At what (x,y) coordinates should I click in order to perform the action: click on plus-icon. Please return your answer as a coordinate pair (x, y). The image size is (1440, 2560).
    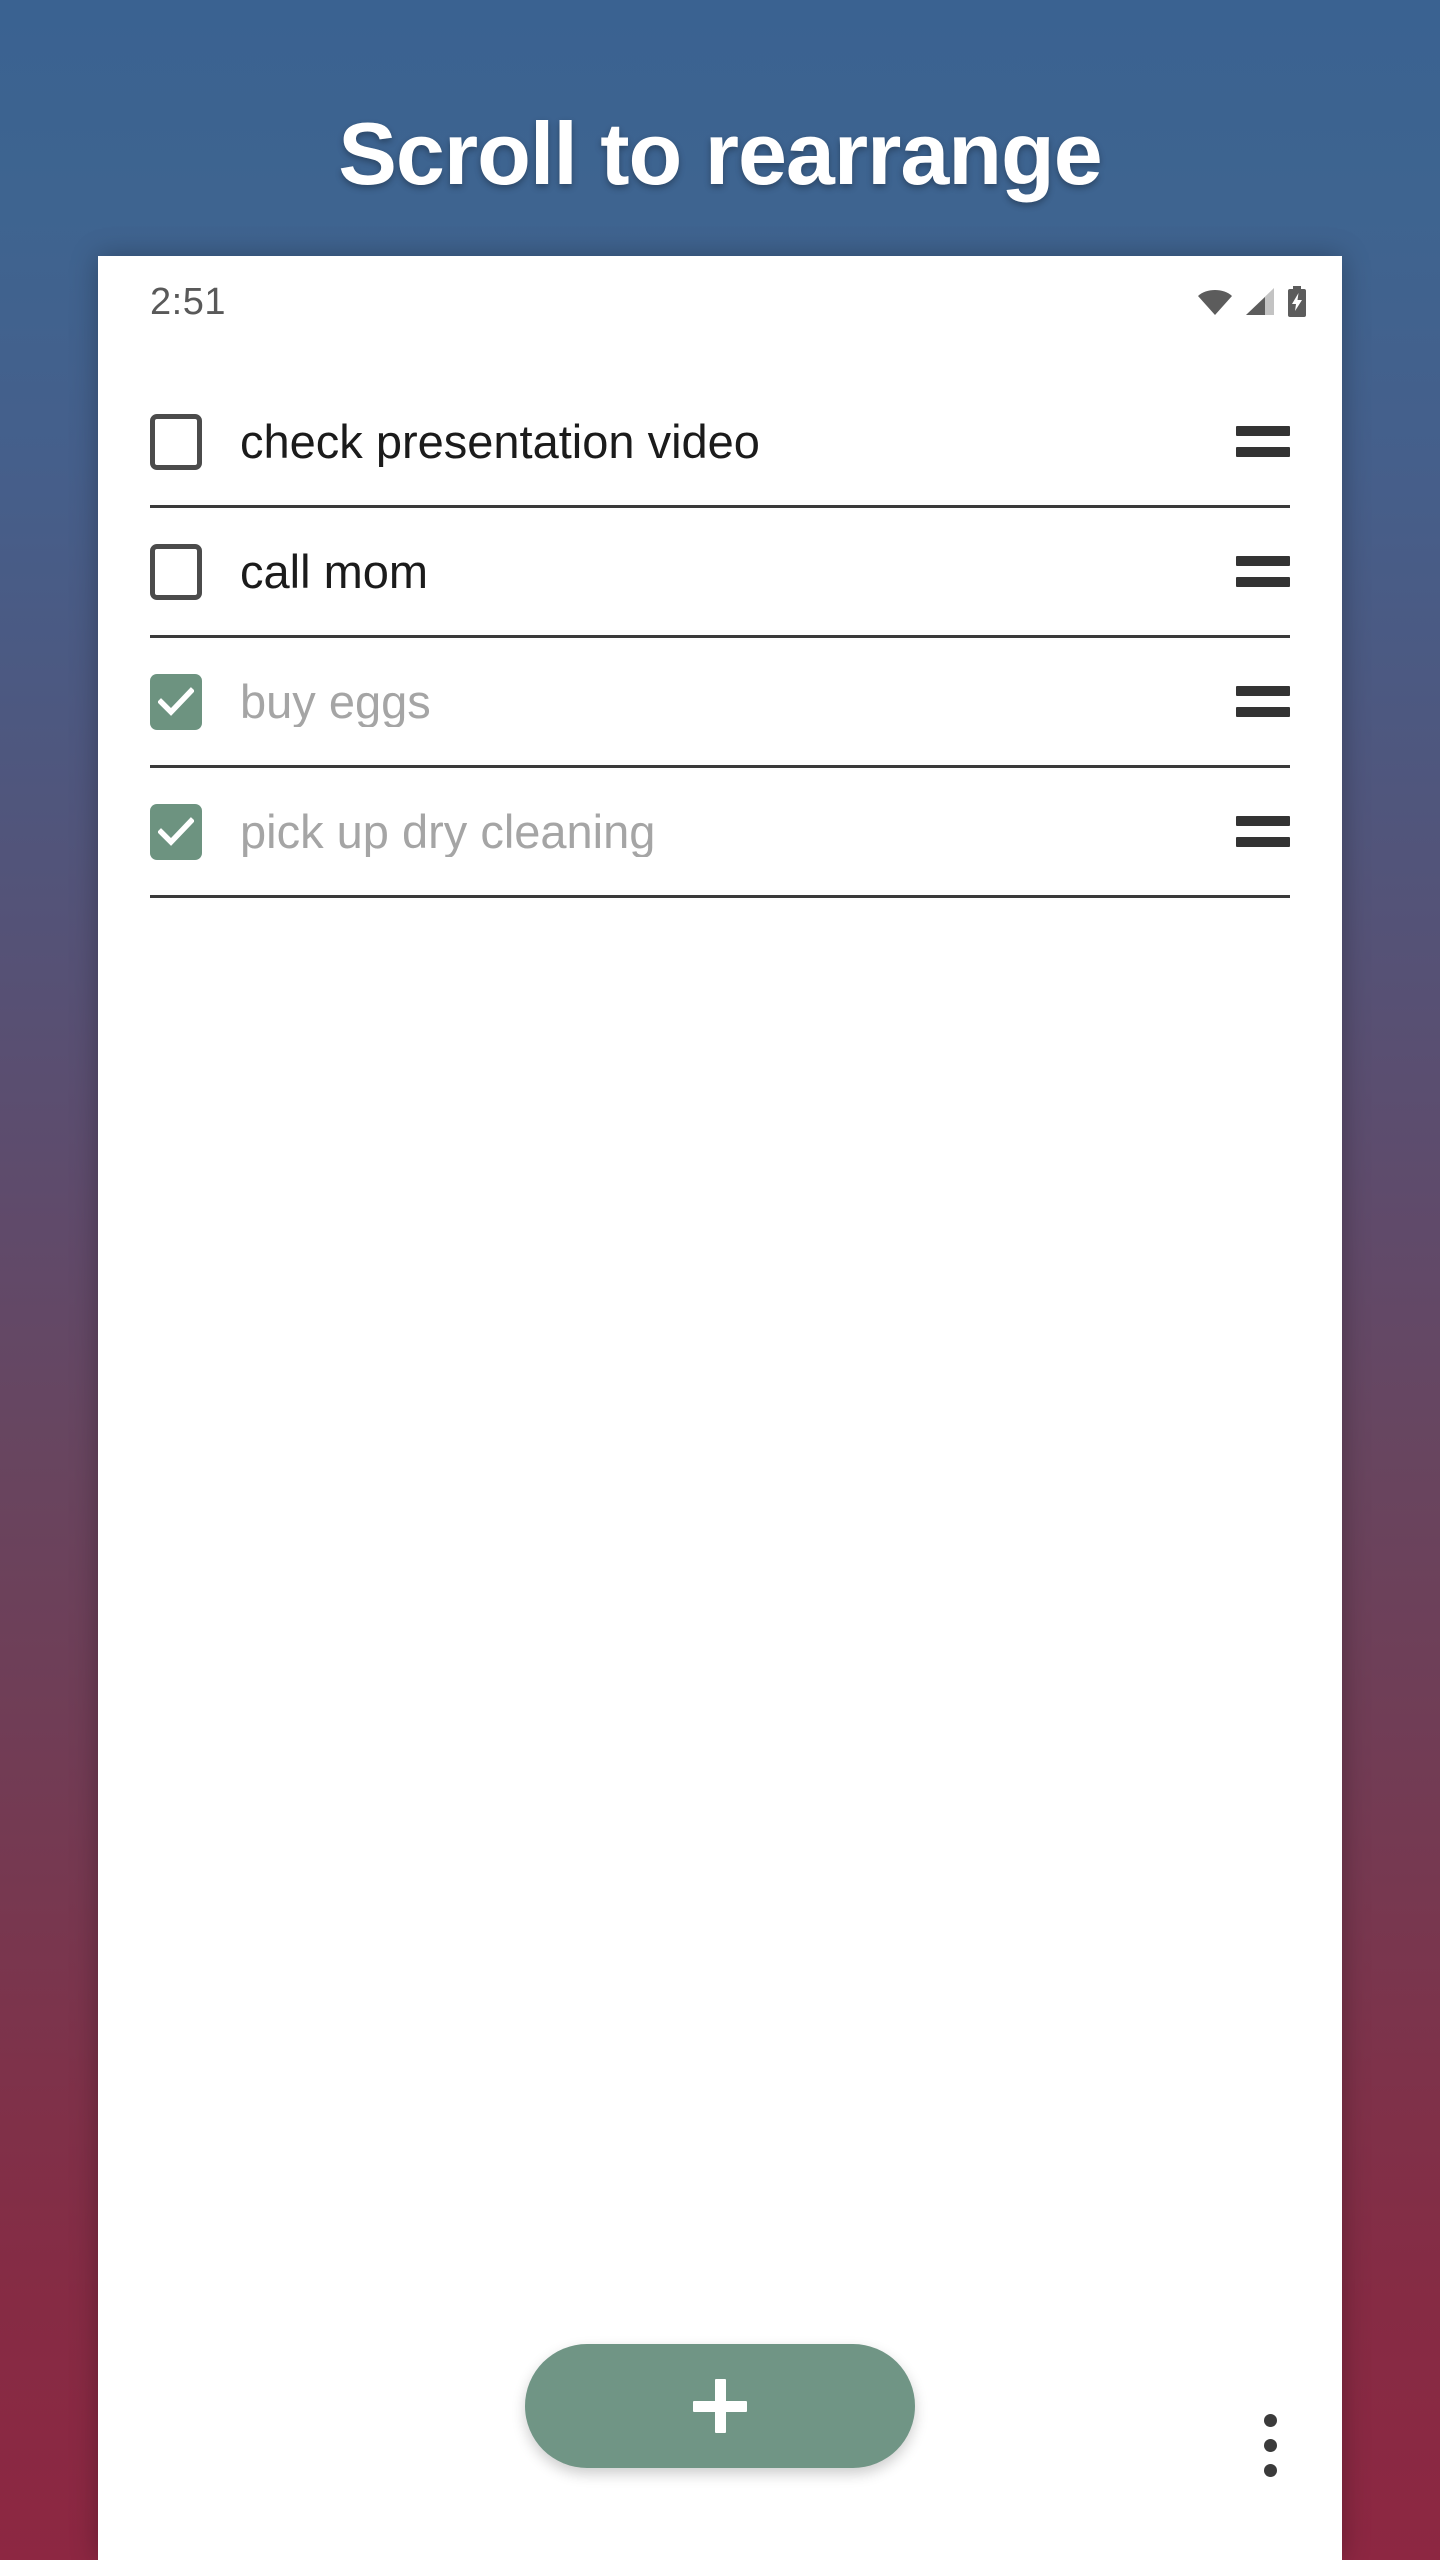
    Looking at the image, I should click on (720, 2406).